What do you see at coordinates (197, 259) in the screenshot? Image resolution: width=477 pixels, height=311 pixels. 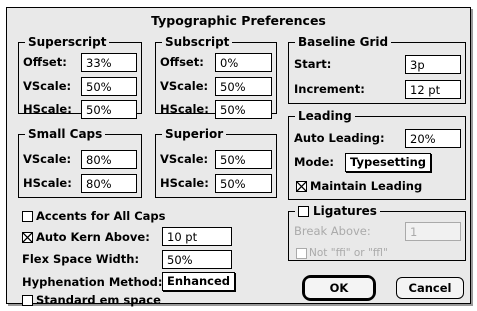 I see `flex-space-field` at bounding box center [197, 259].